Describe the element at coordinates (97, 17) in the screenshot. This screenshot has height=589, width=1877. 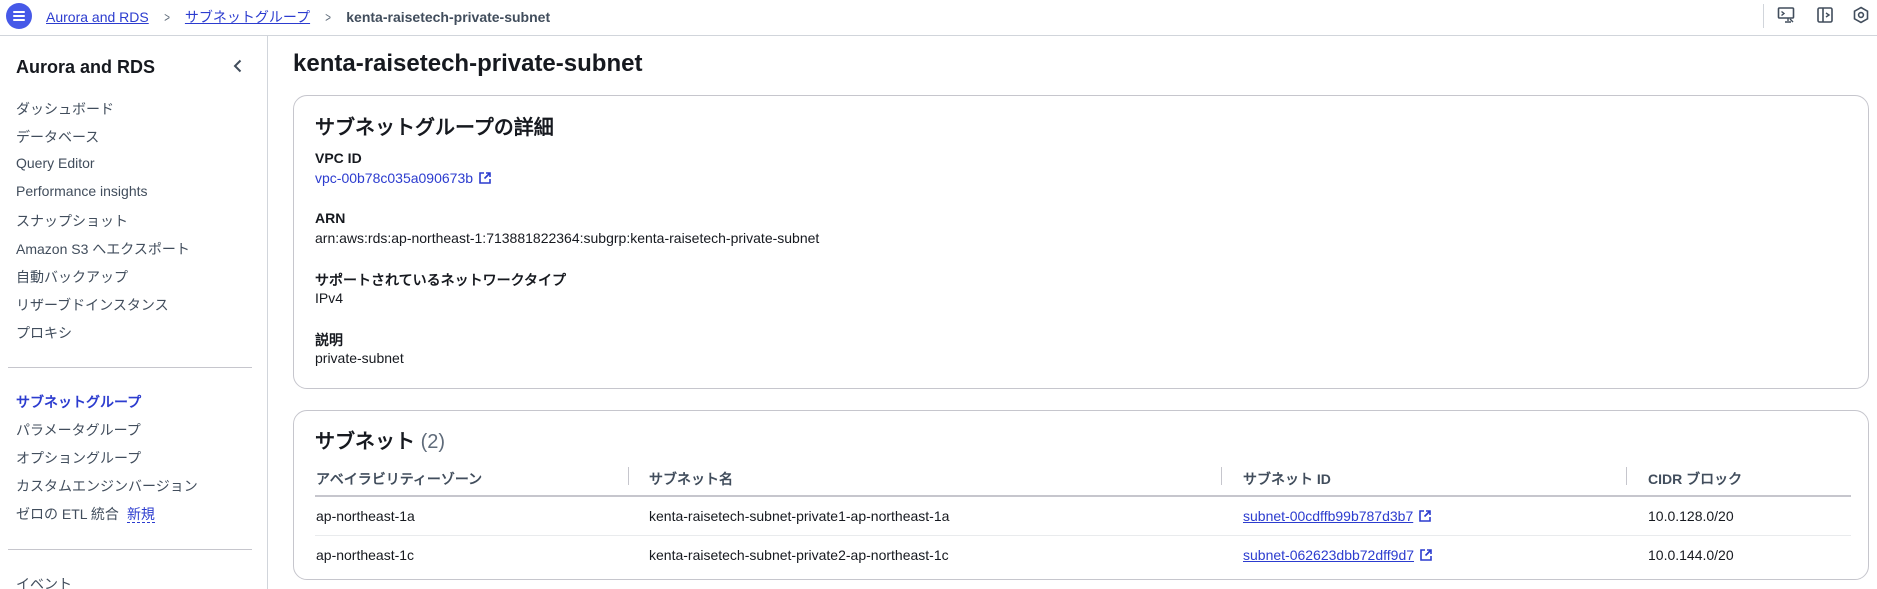
I see `breadcrumb-aurora-rds: Aurora and RDS` at that location.